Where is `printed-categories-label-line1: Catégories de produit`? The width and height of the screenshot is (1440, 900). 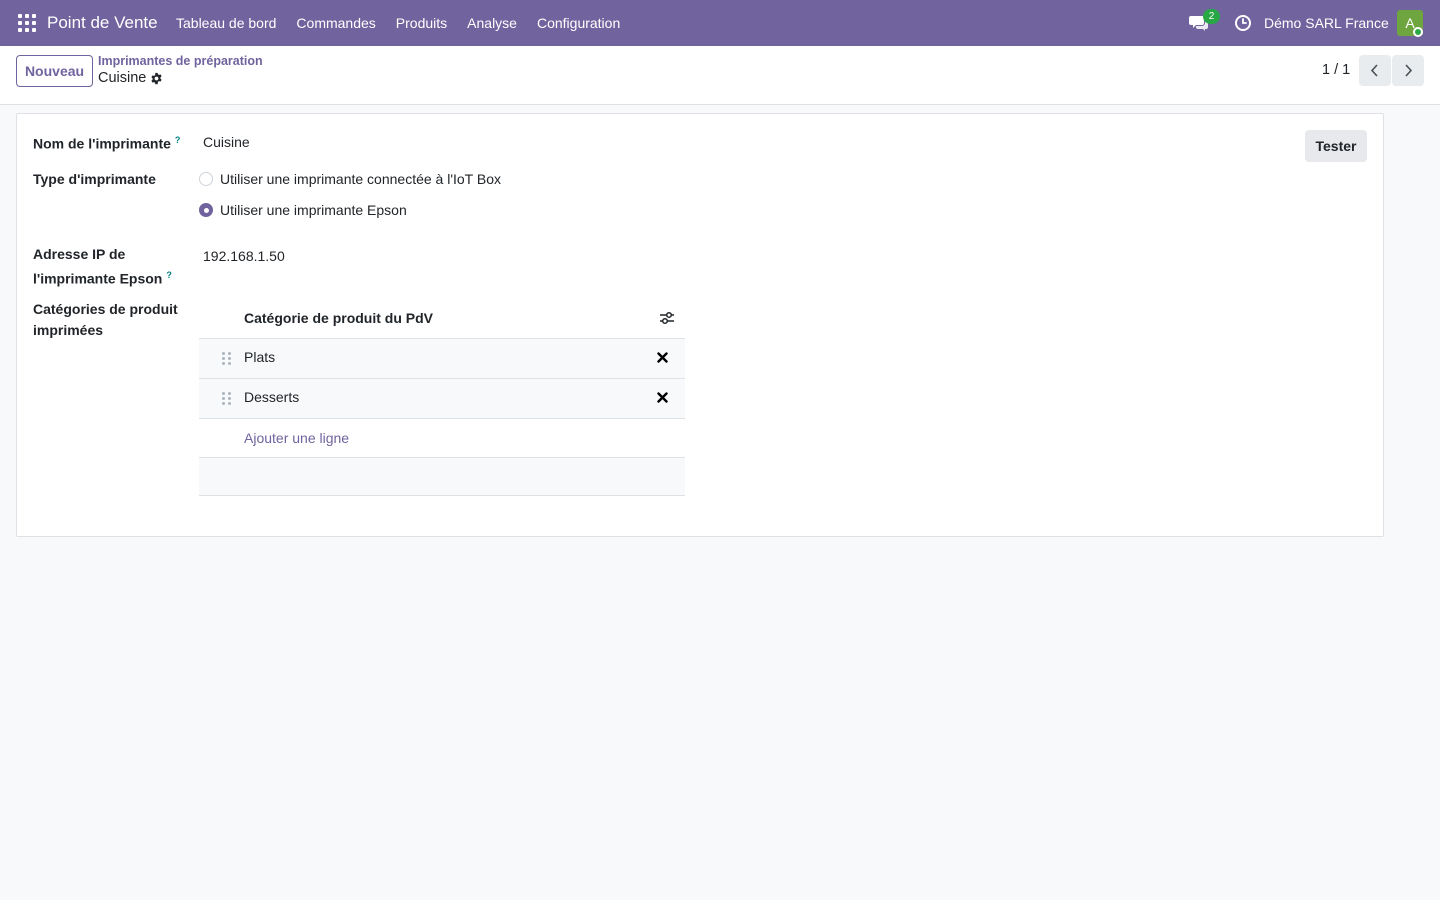
printed-categories-label-line1: Catégories de produit is located at coordinates (105, 309).